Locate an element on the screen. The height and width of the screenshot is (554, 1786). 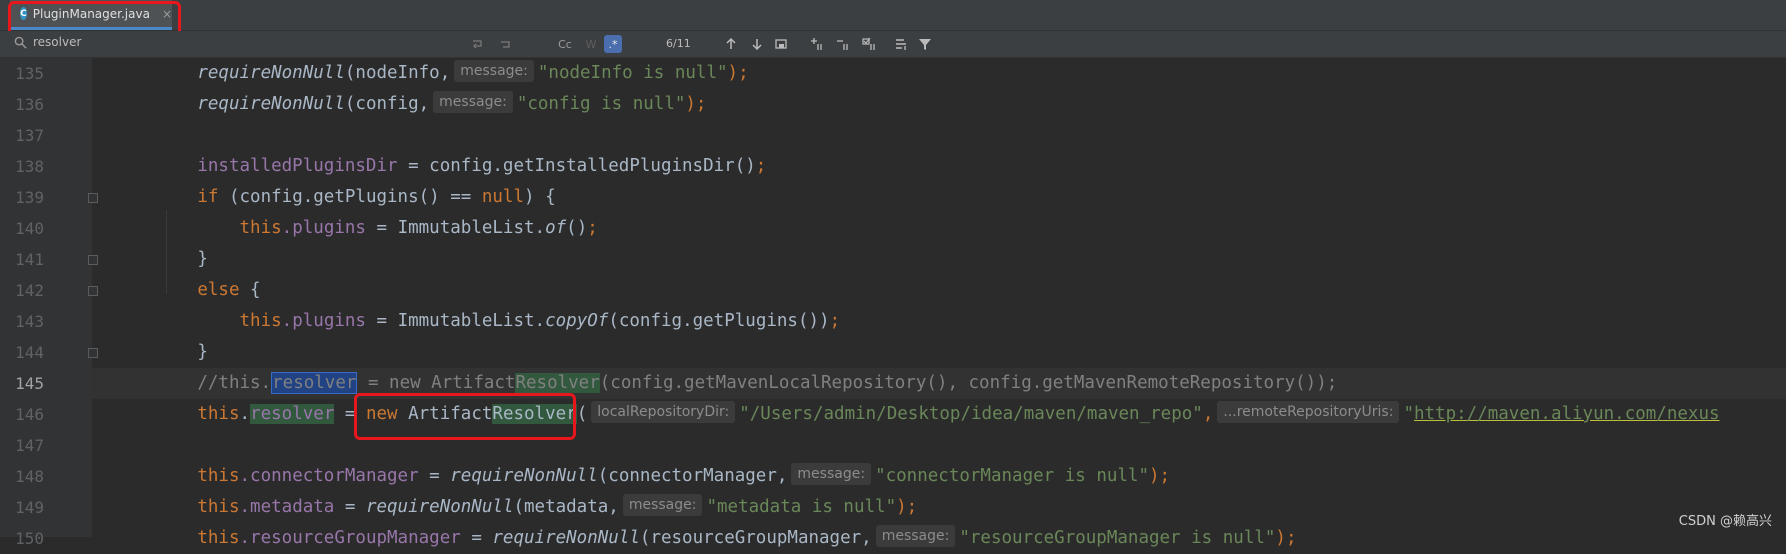
words-button: W is located at coordinates (591, 44).